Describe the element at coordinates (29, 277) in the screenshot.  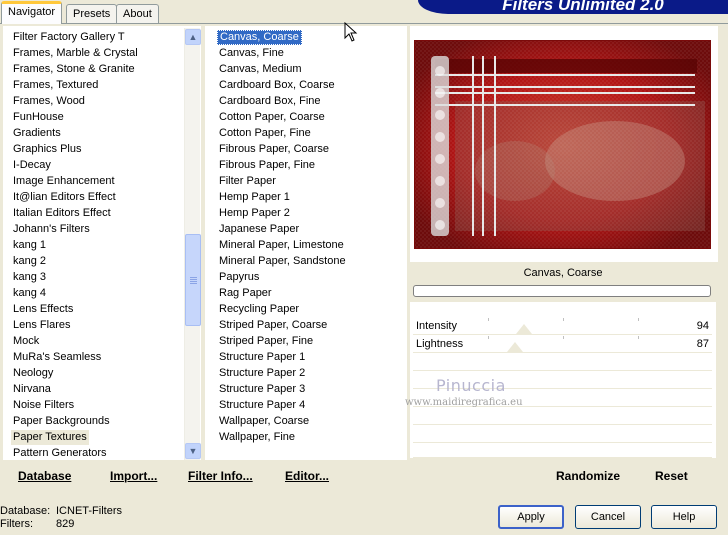
I see `category-item: kang 3` at that location.